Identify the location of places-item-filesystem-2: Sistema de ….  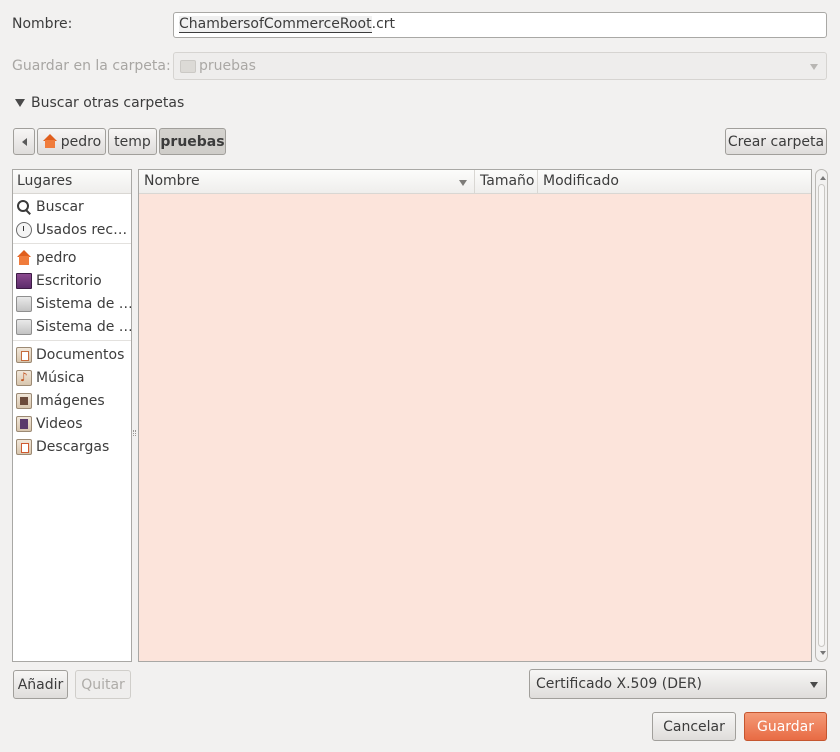
(72, 326).